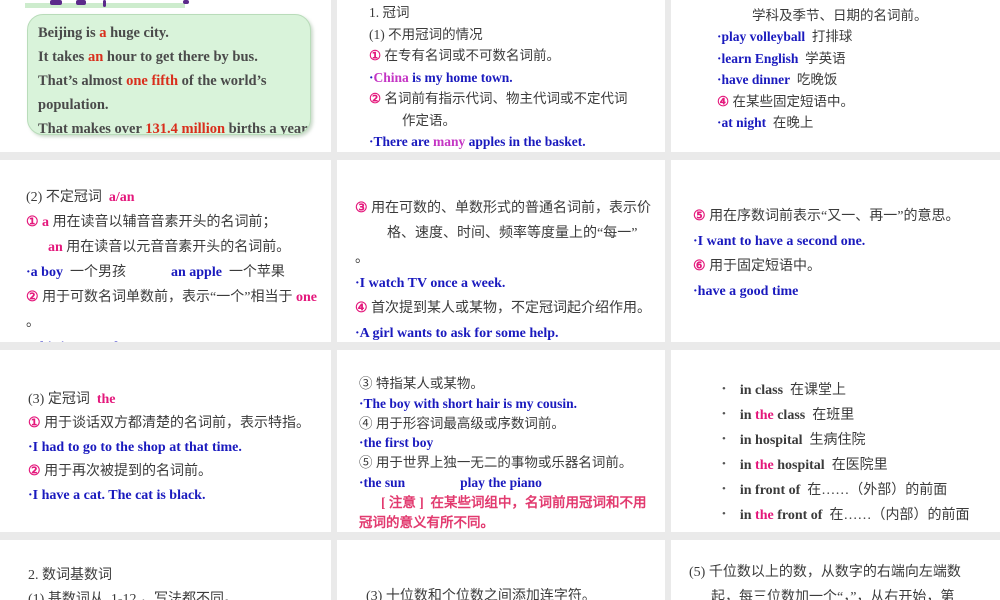 Image resolution: width=1000 pixels, height=600 pixels. I want to click on text-segment: ⑥, so click(701, 266).